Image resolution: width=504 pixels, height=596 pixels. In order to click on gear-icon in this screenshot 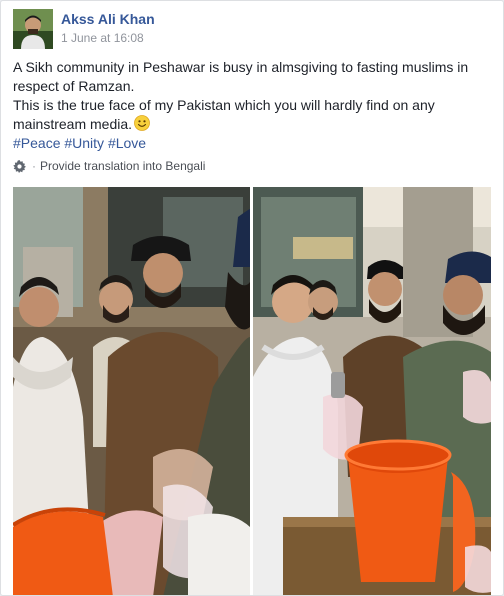, I will do `click(19, 166)`.